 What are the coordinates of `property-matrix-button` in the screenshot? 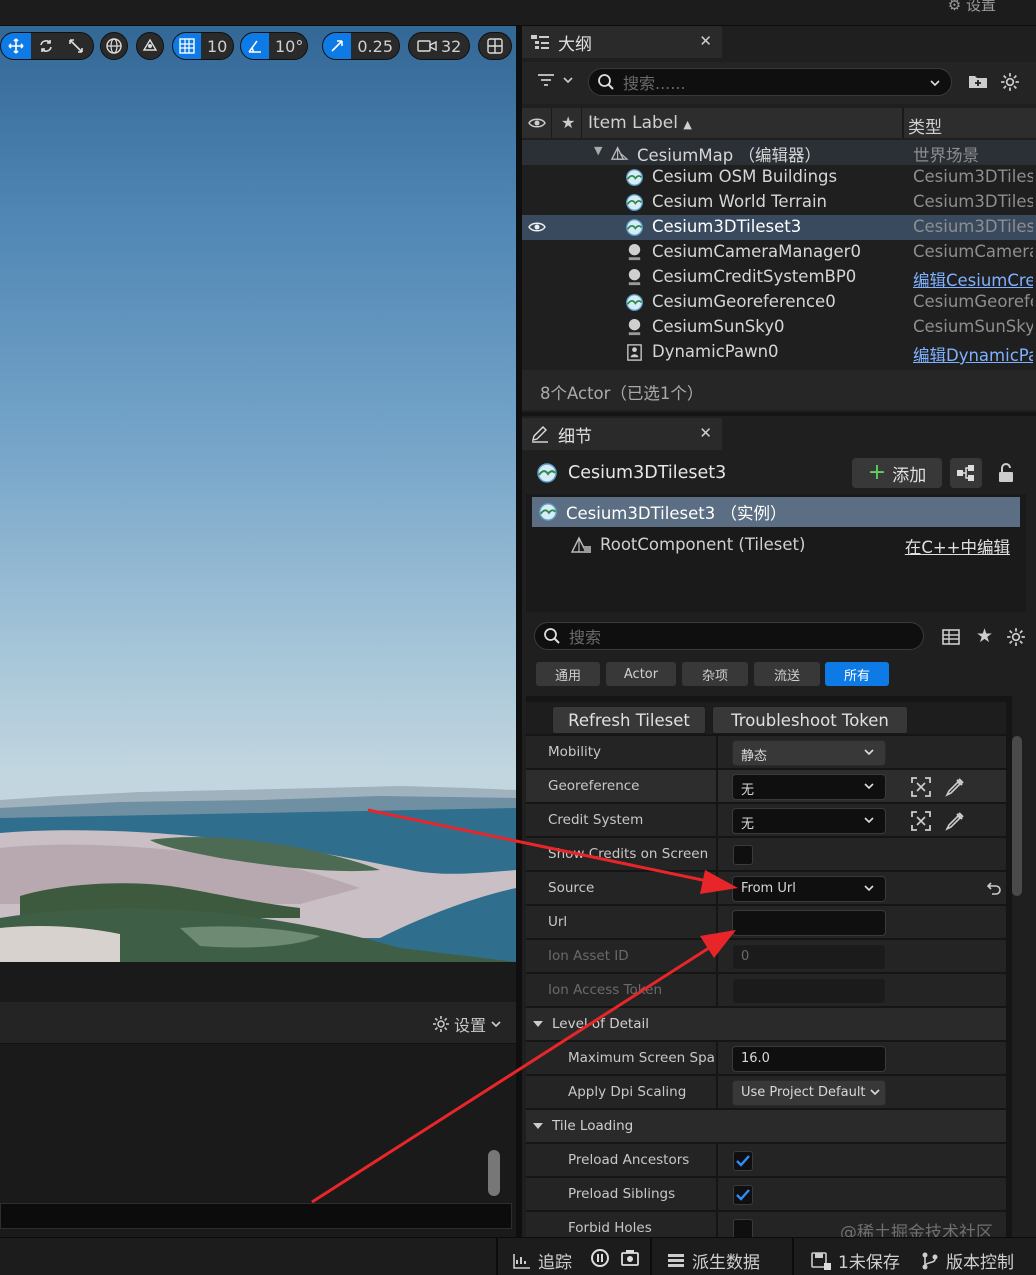 It's located at (951, 639).